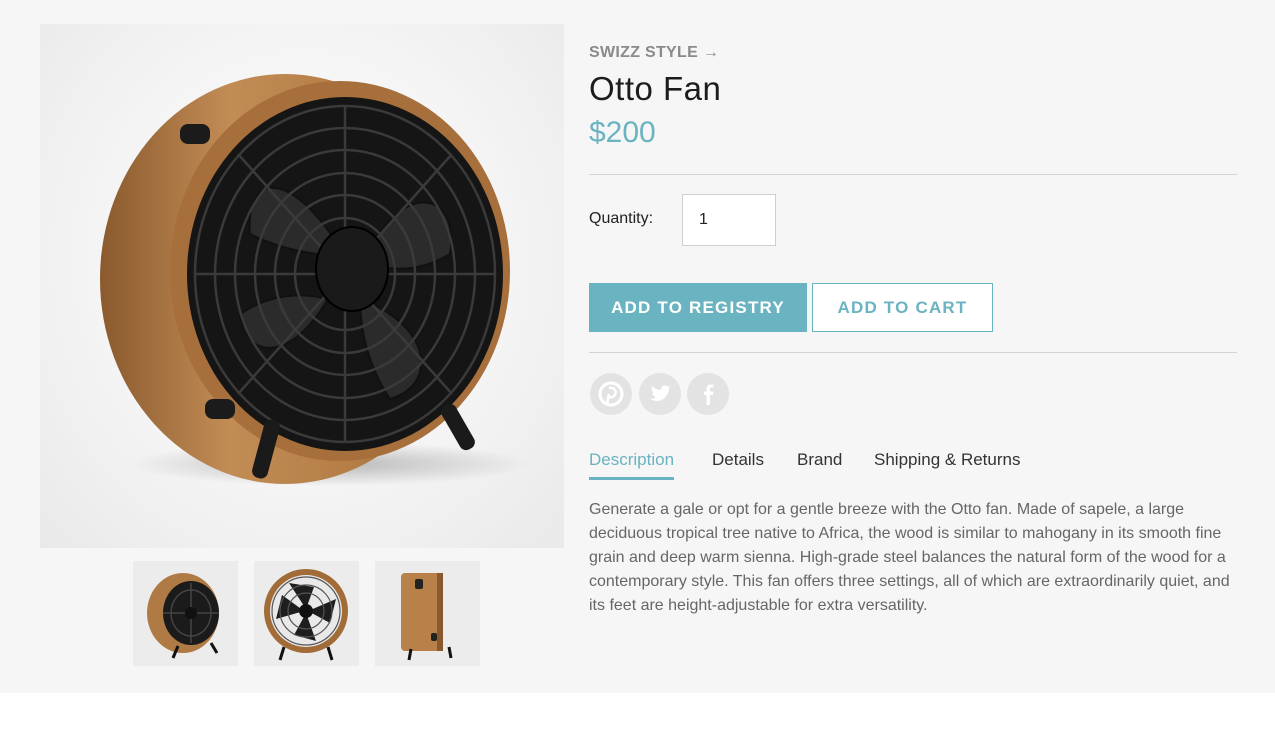 The width and height of the screenshot is (1275, 750). I want to click on tab-brand: Brand, so click(819, 463).